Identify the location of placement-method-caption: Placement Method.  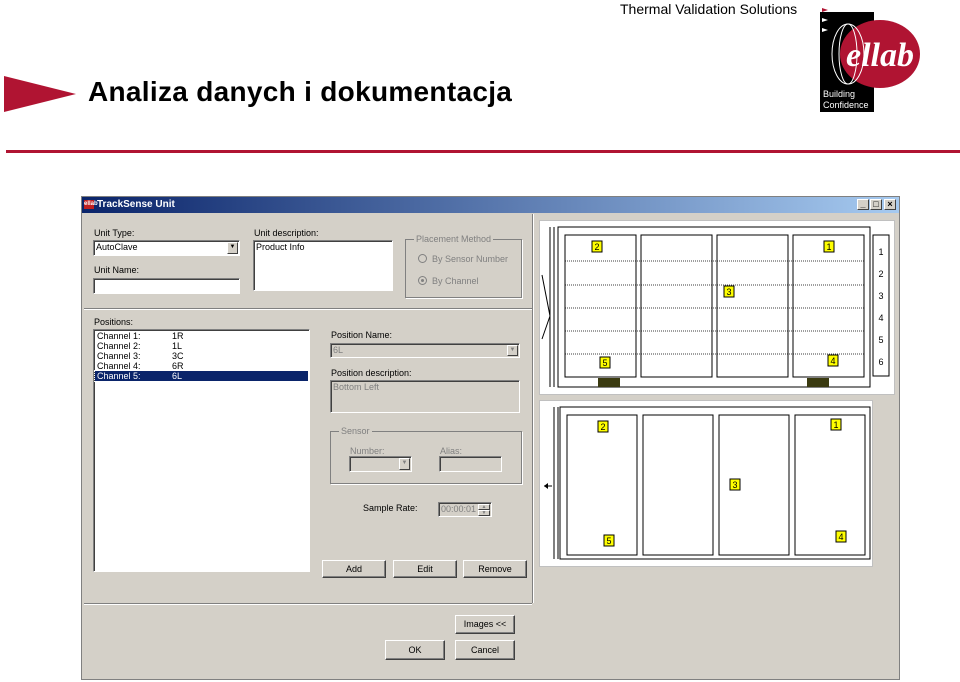
(454, 239).